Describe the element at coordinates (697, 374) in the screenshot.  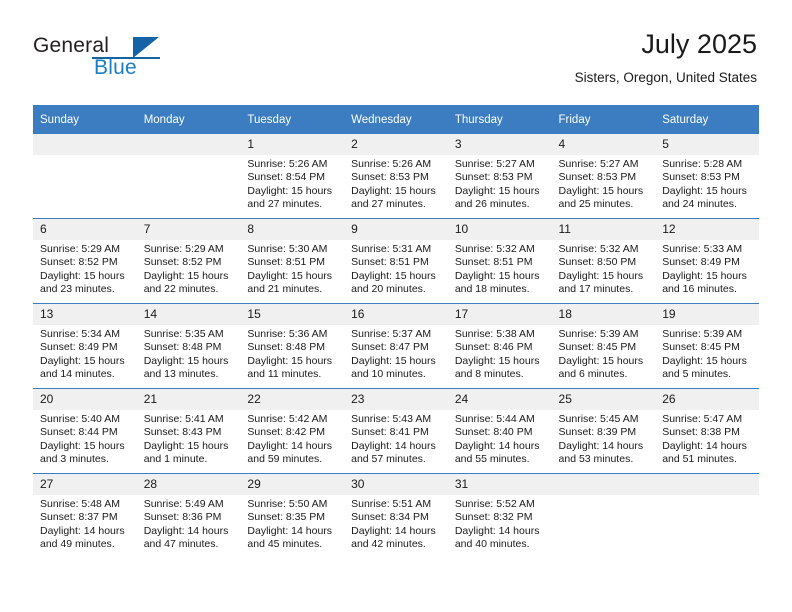
I see `daylight-duration-line2: and 5 minutes.` at that location.